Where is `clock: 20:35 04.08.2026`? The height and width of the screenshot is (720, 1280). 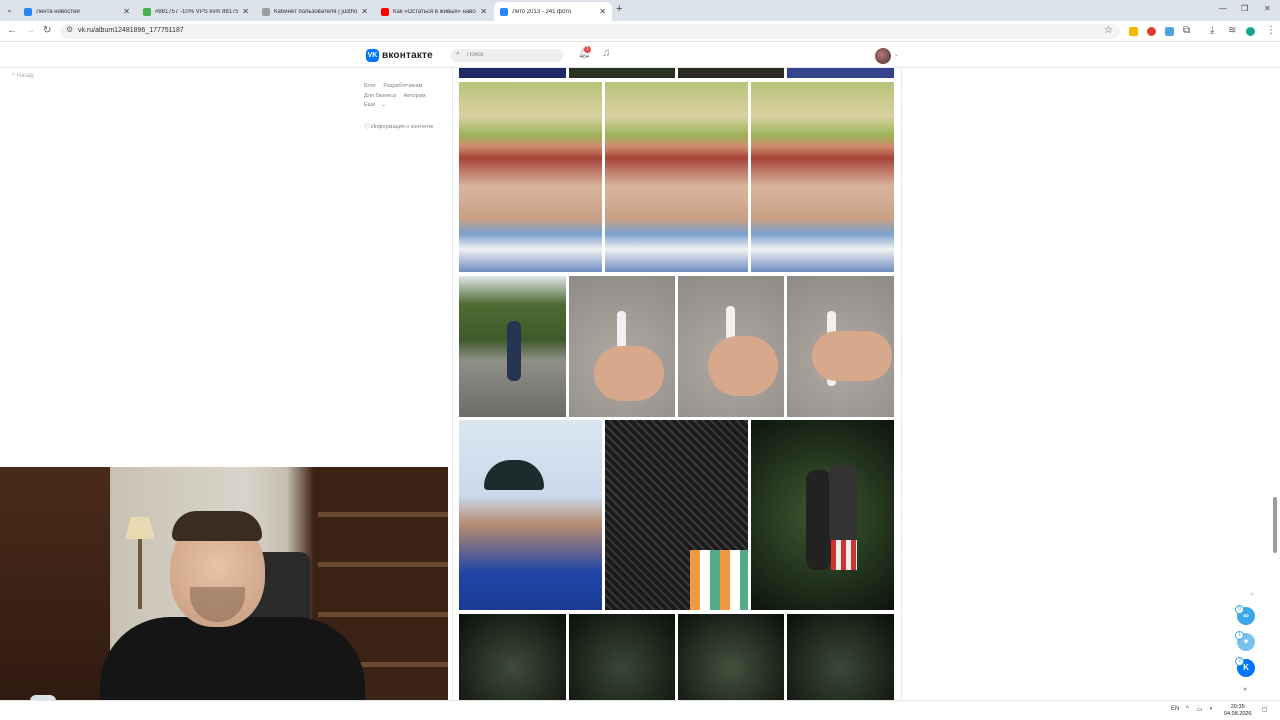 clock: 20:35 04.08.2026 is located at coordinates (1238, 711).